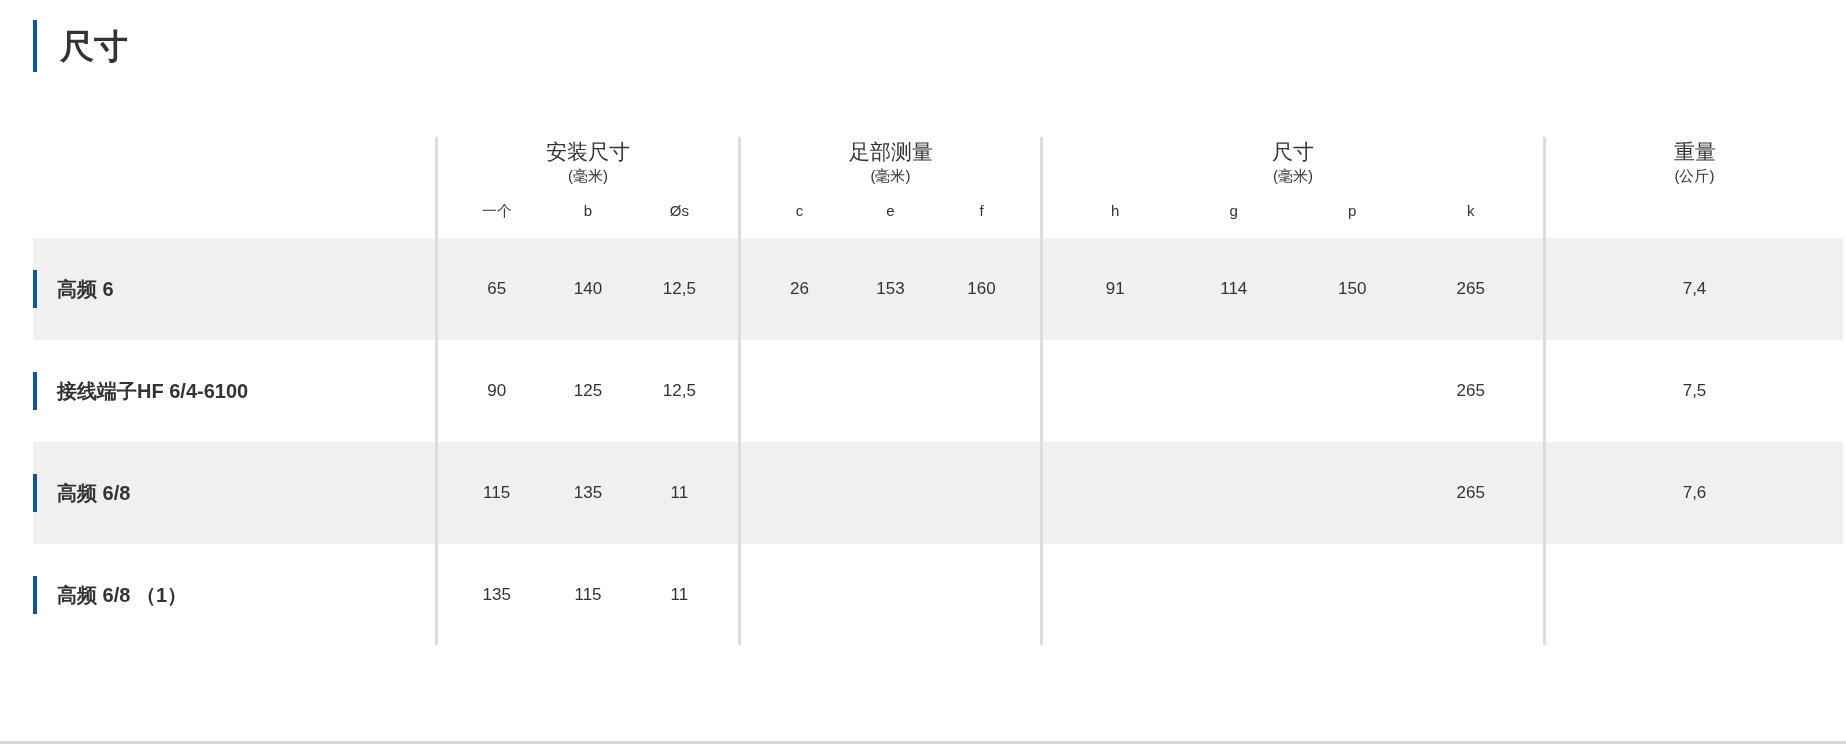 Image resolution: width=1846 pixels, height=754 pixels. What do you see at coordinates (141, 391) in the screenshot?
I see `row-label: 接线端子HF 6/4-6100` at bounding box center [141, 391].